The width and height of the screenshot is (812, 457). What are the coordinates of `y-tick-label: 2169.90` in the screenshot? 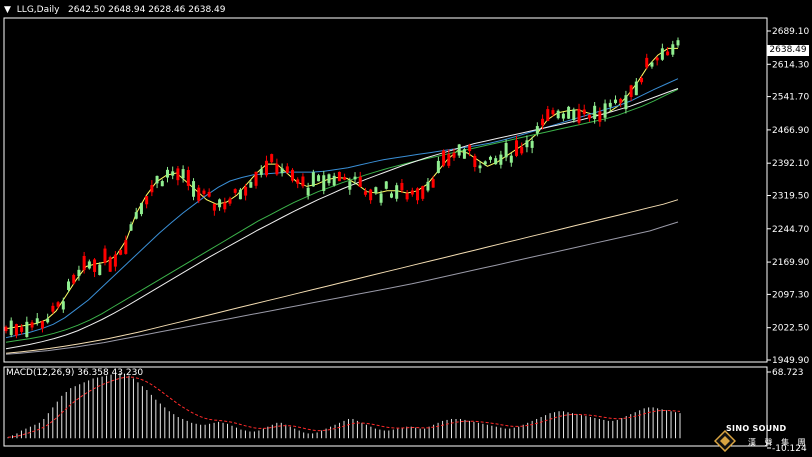 It's located at (790, 263).